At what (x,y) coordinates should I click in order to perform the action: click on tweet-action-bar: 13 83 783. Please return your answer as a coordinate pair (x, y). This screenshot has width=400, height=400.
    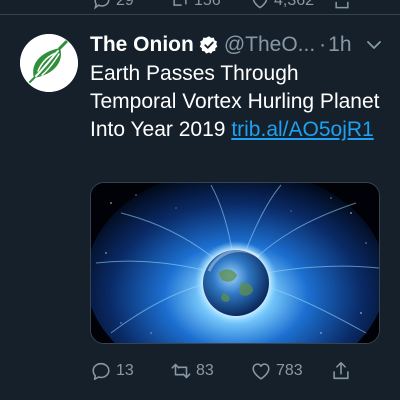
    Looking at the image, I should click on (240, 371).